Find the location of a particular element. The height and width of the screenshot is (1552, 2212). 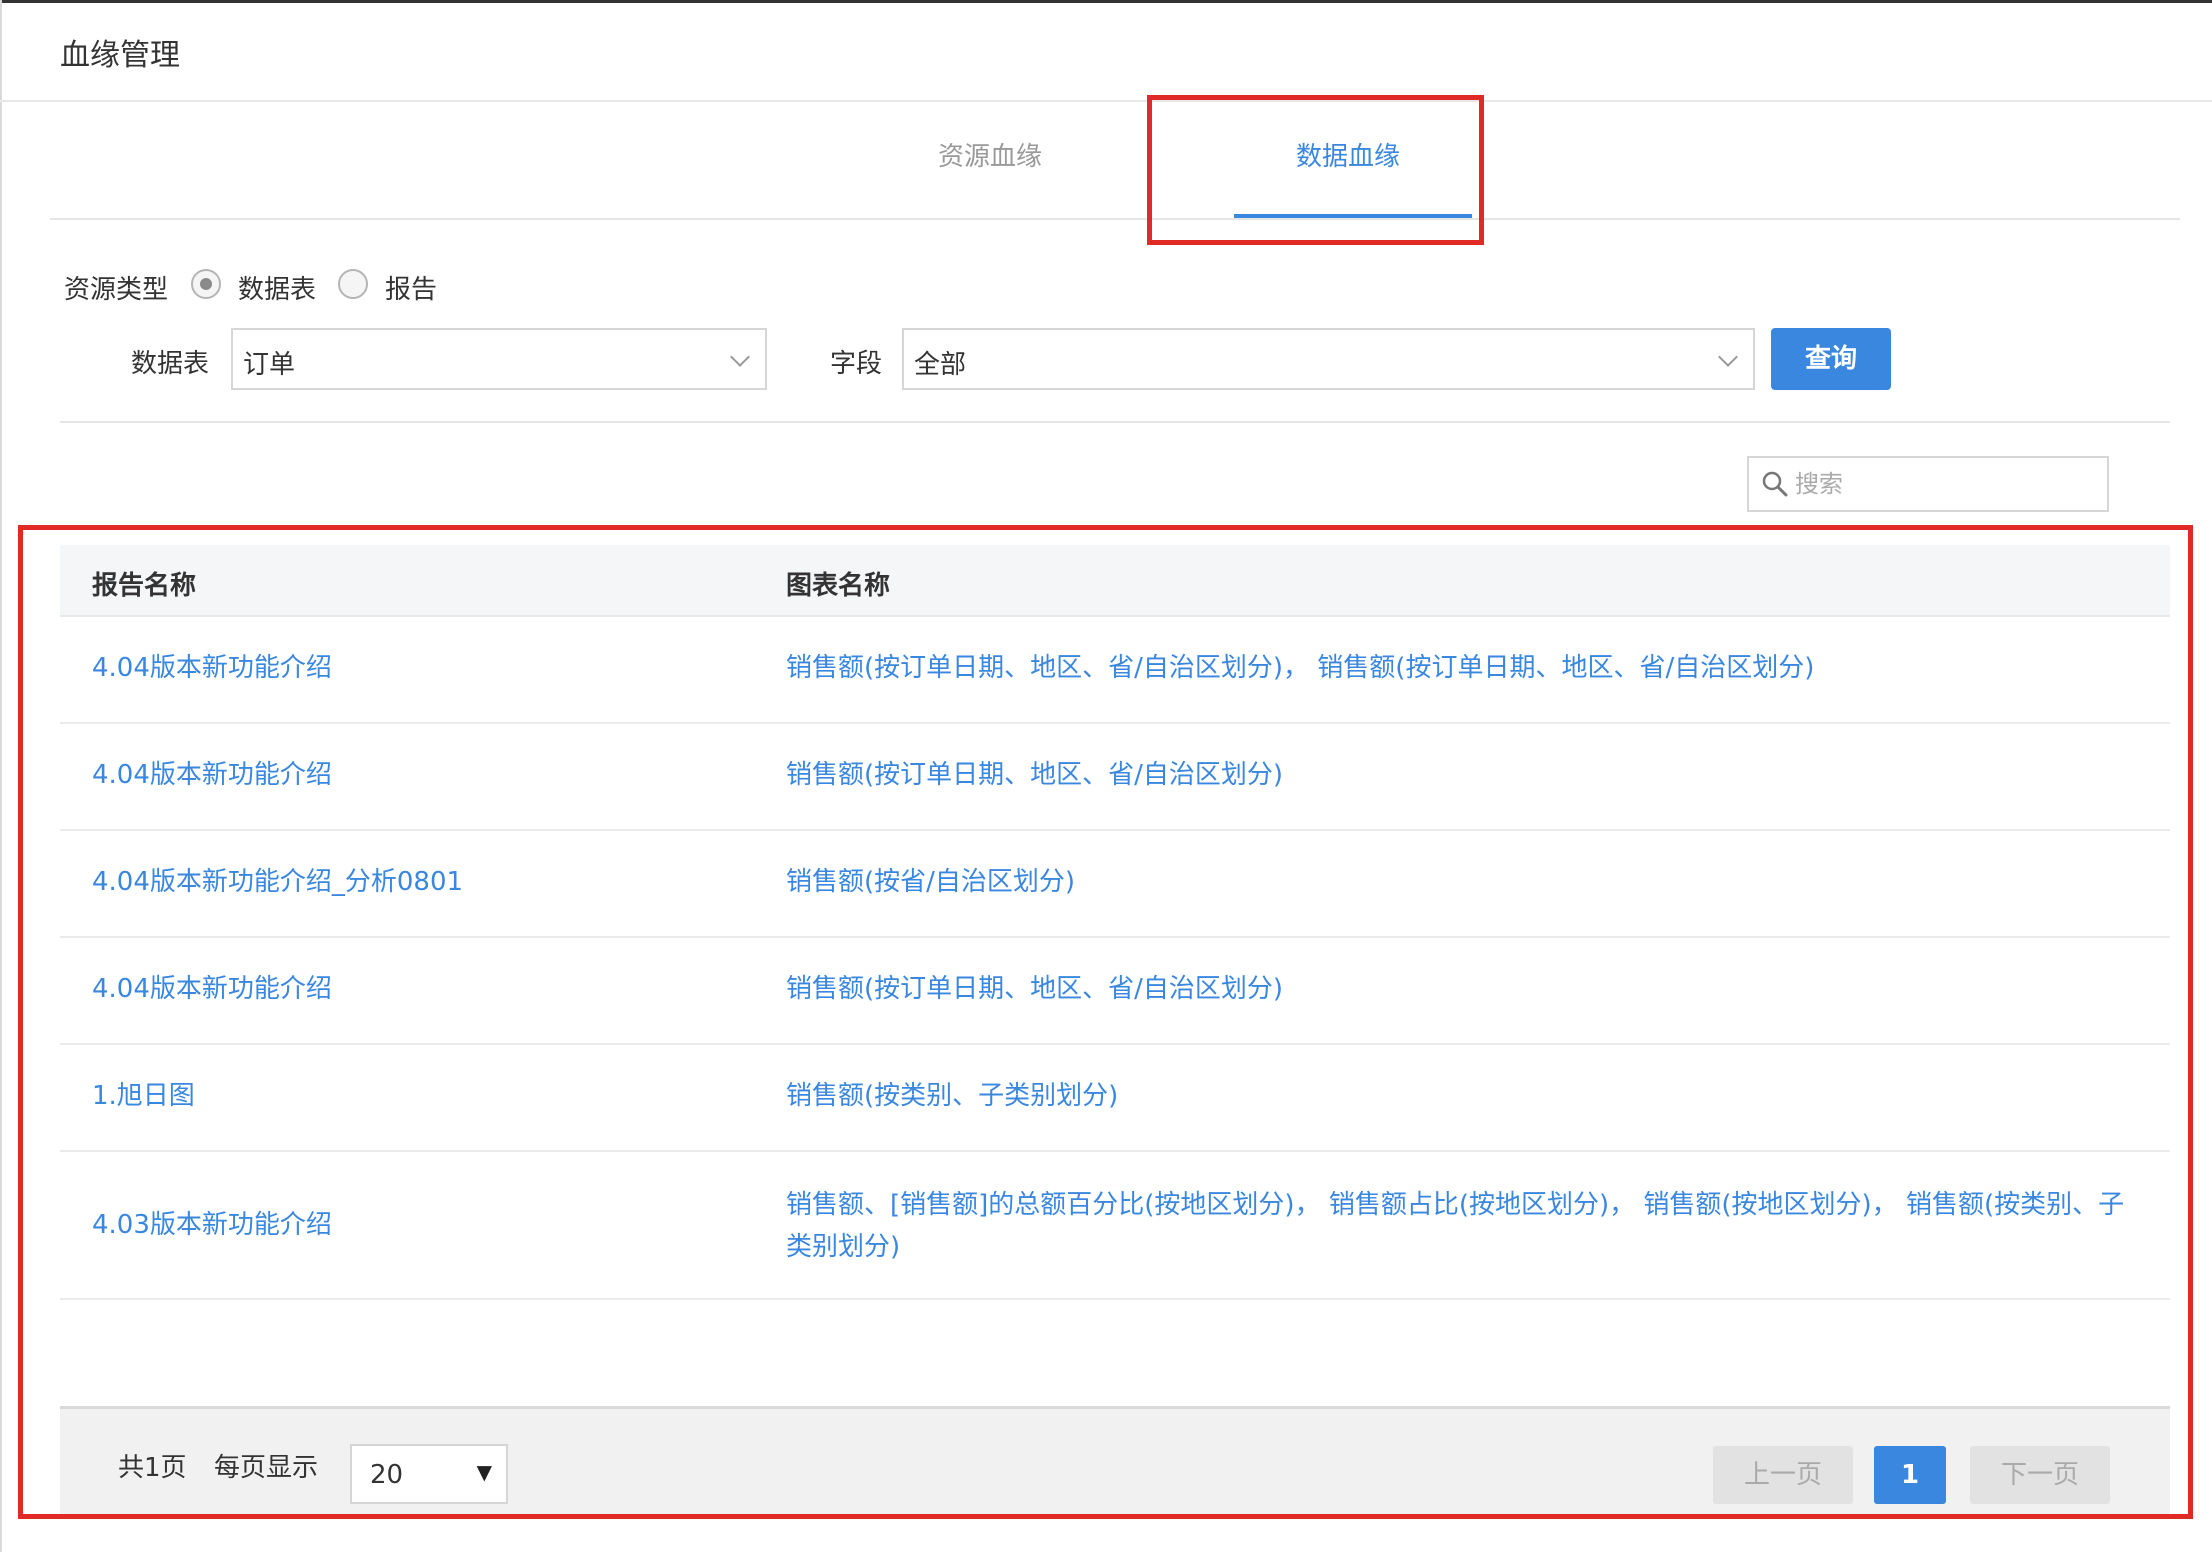

radio-report-label: 报告 is located at coordinates (411, 287).